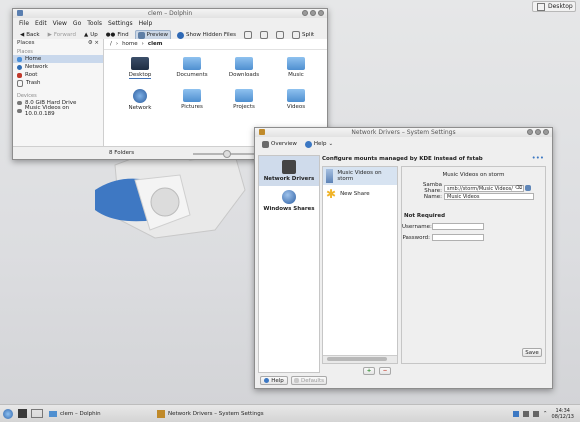 The width and height of the screenshot is (580, 422). I want to click on place-root: Root, so click(58, 75).